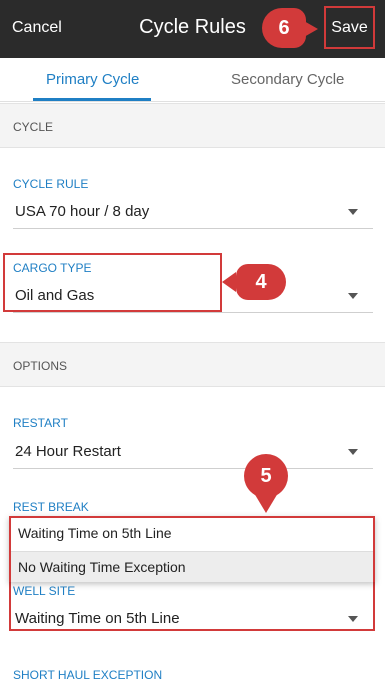 The image size is (385, 698). Describe the element at coordinates (68, 451) in the screenshot. I see `restart-select: 24 Hour Restart` at that location.